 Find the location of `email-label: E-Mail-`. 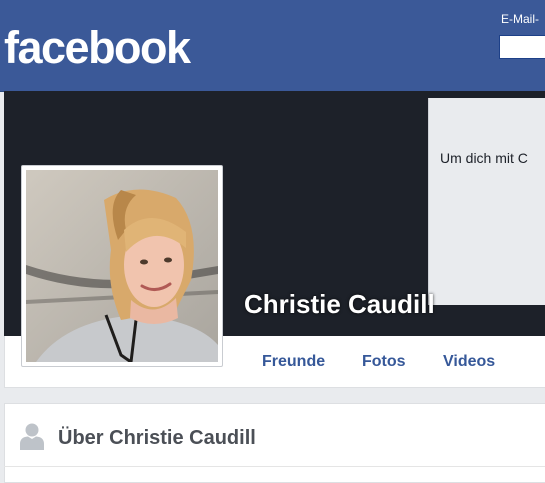

email-label: E-Mail- is located at coordinates (520, 19).